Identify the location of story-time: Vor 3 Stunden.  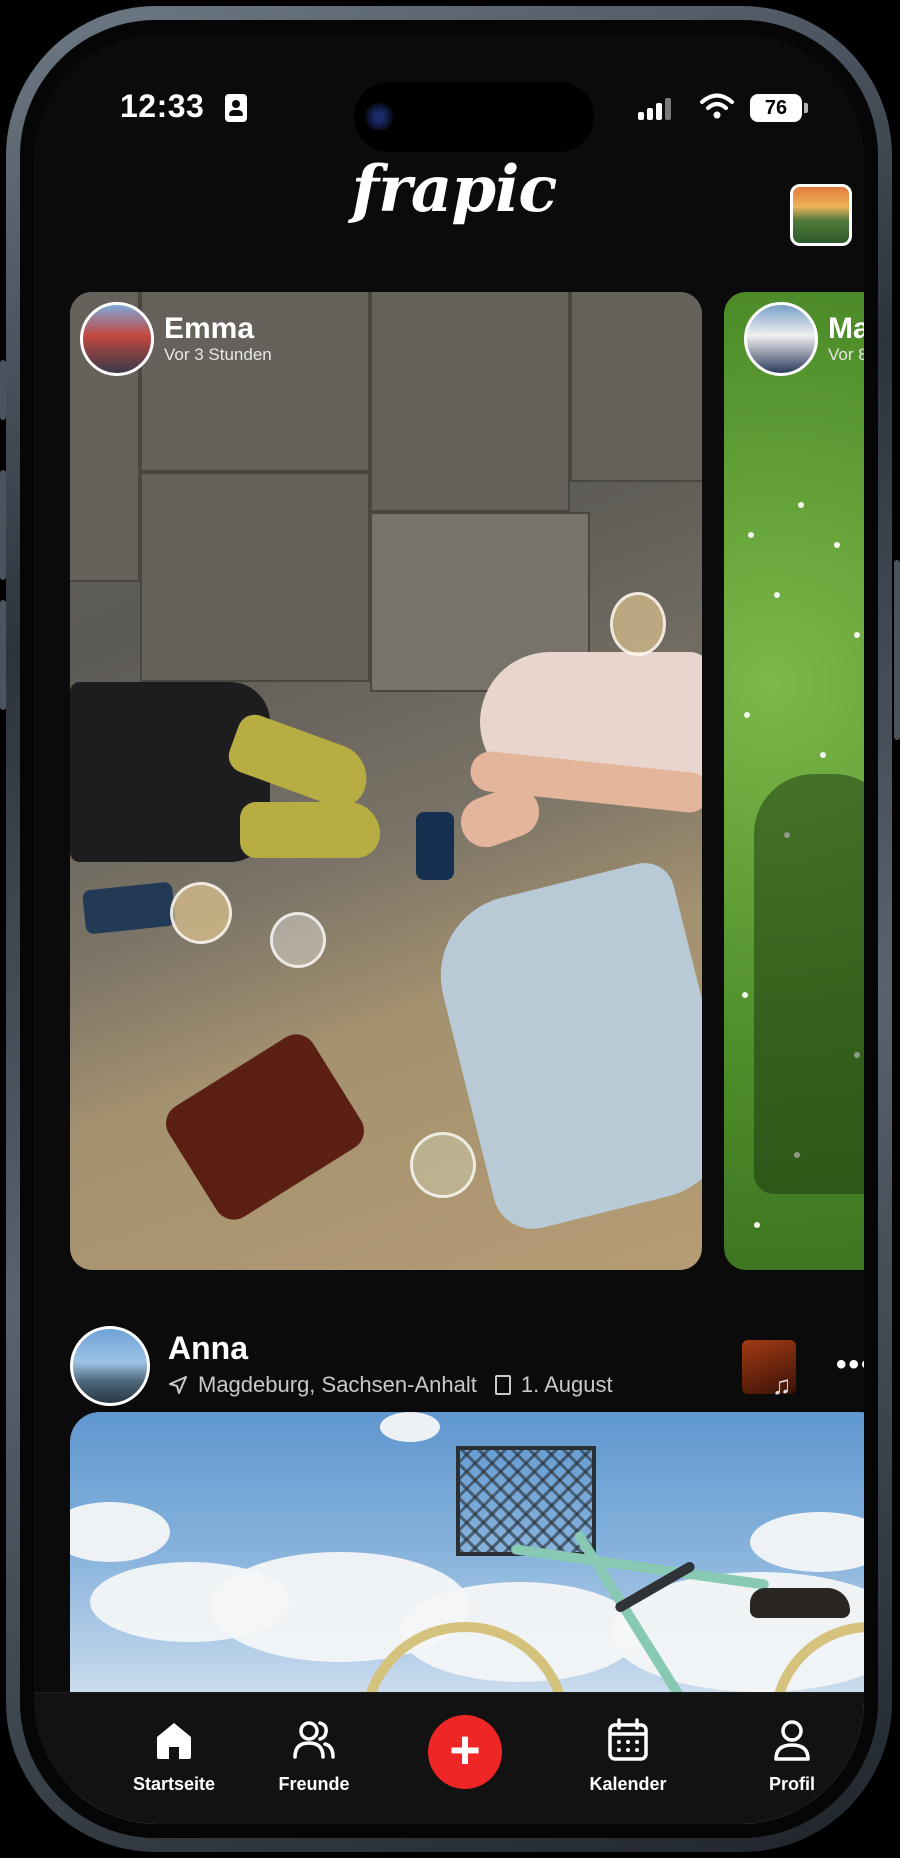
(218, 354).